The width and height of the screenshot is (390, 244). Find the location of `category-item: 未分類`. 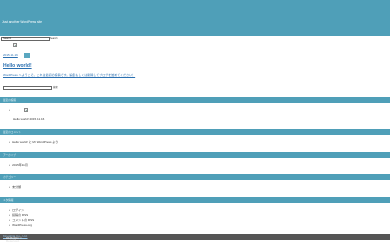

category-item: 未分類 is located at coordinates (15, 187).